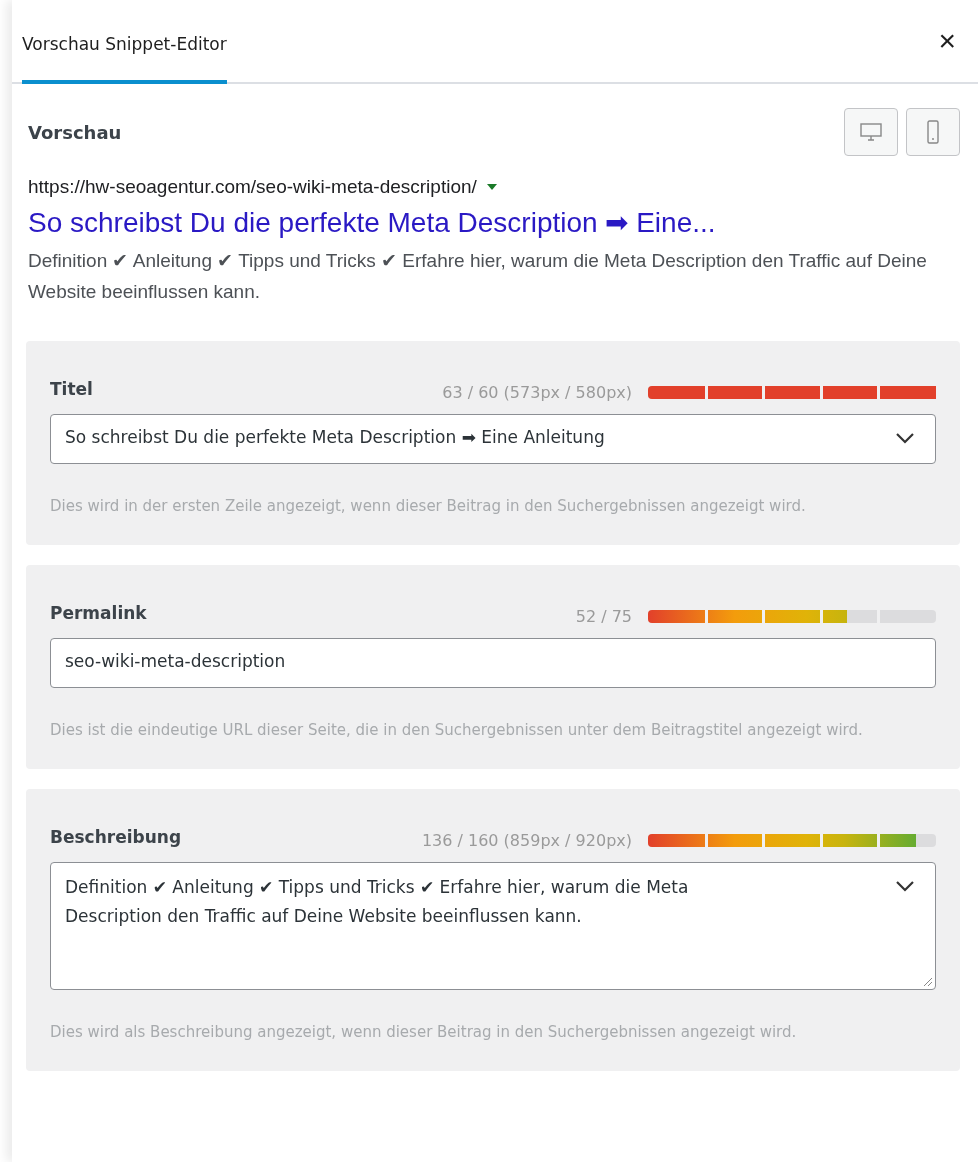 The image size is (978, 1162). What do you see at coordinates (928, 982) in the screenshot?
I see `resize-handle-icon` at bounding box center [928, 982].